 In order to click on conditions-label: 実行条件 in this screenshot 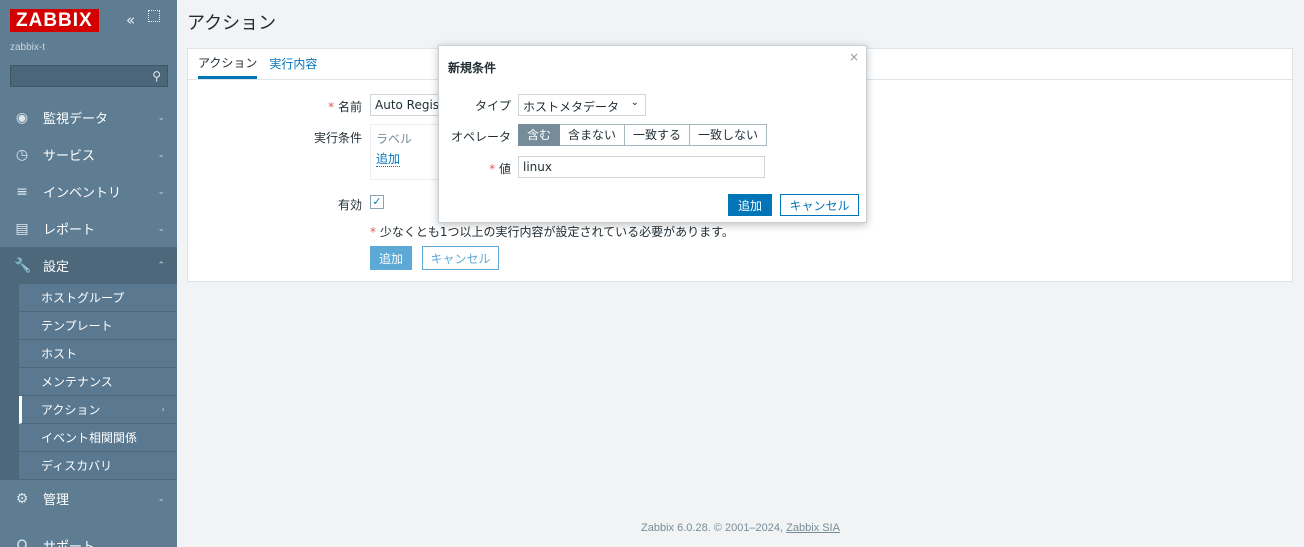, I will do `click(337, 138)`.